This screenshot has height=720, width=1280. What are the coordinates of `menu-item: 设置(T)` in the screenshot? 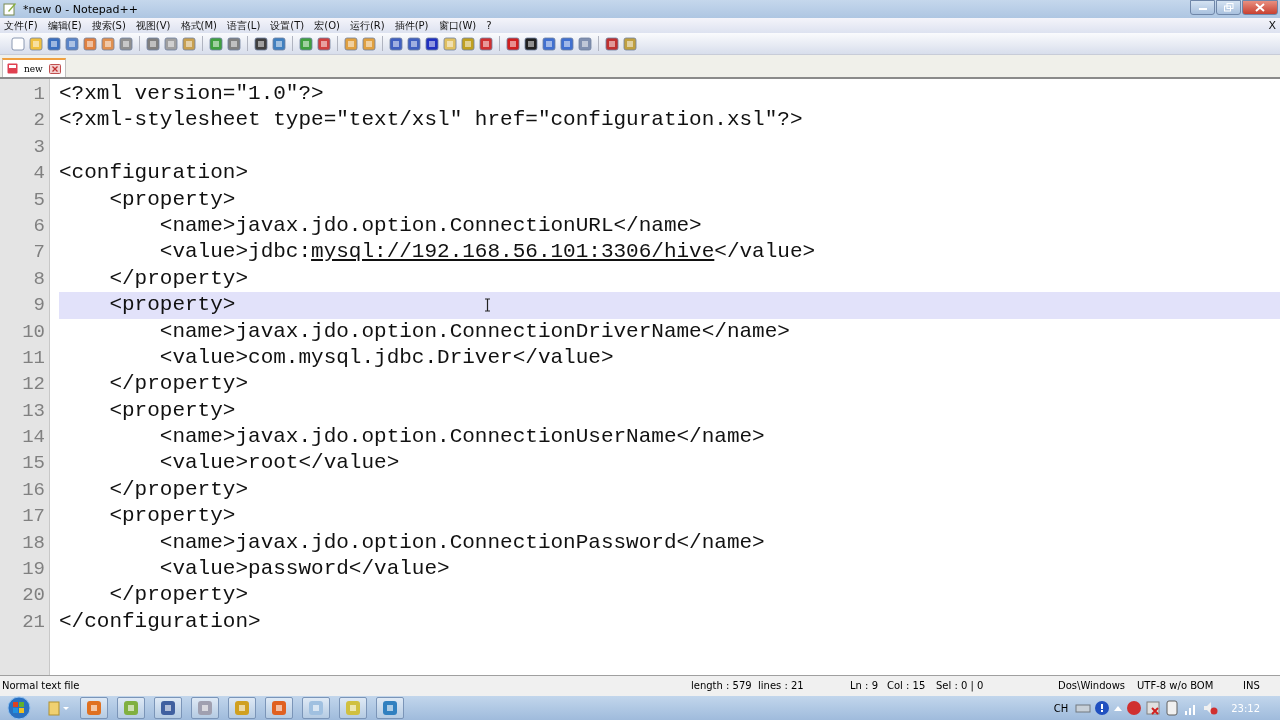 It's located at (287, 25).